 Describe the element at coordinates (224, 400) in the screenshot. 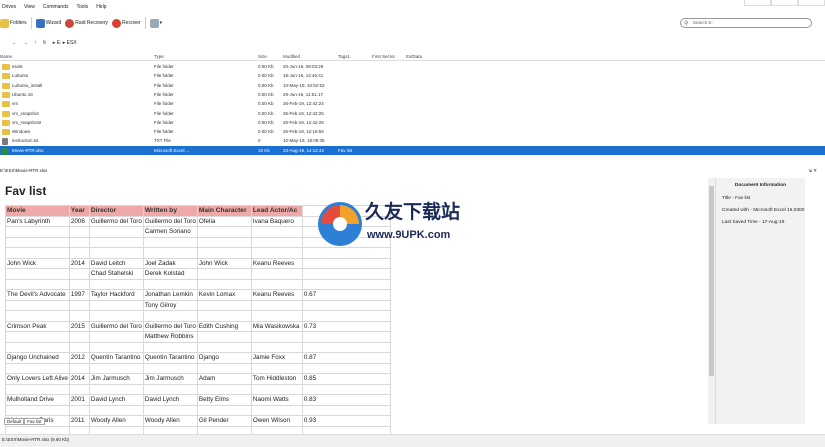

I see `sheet-cell: Betty Elms` at that location.